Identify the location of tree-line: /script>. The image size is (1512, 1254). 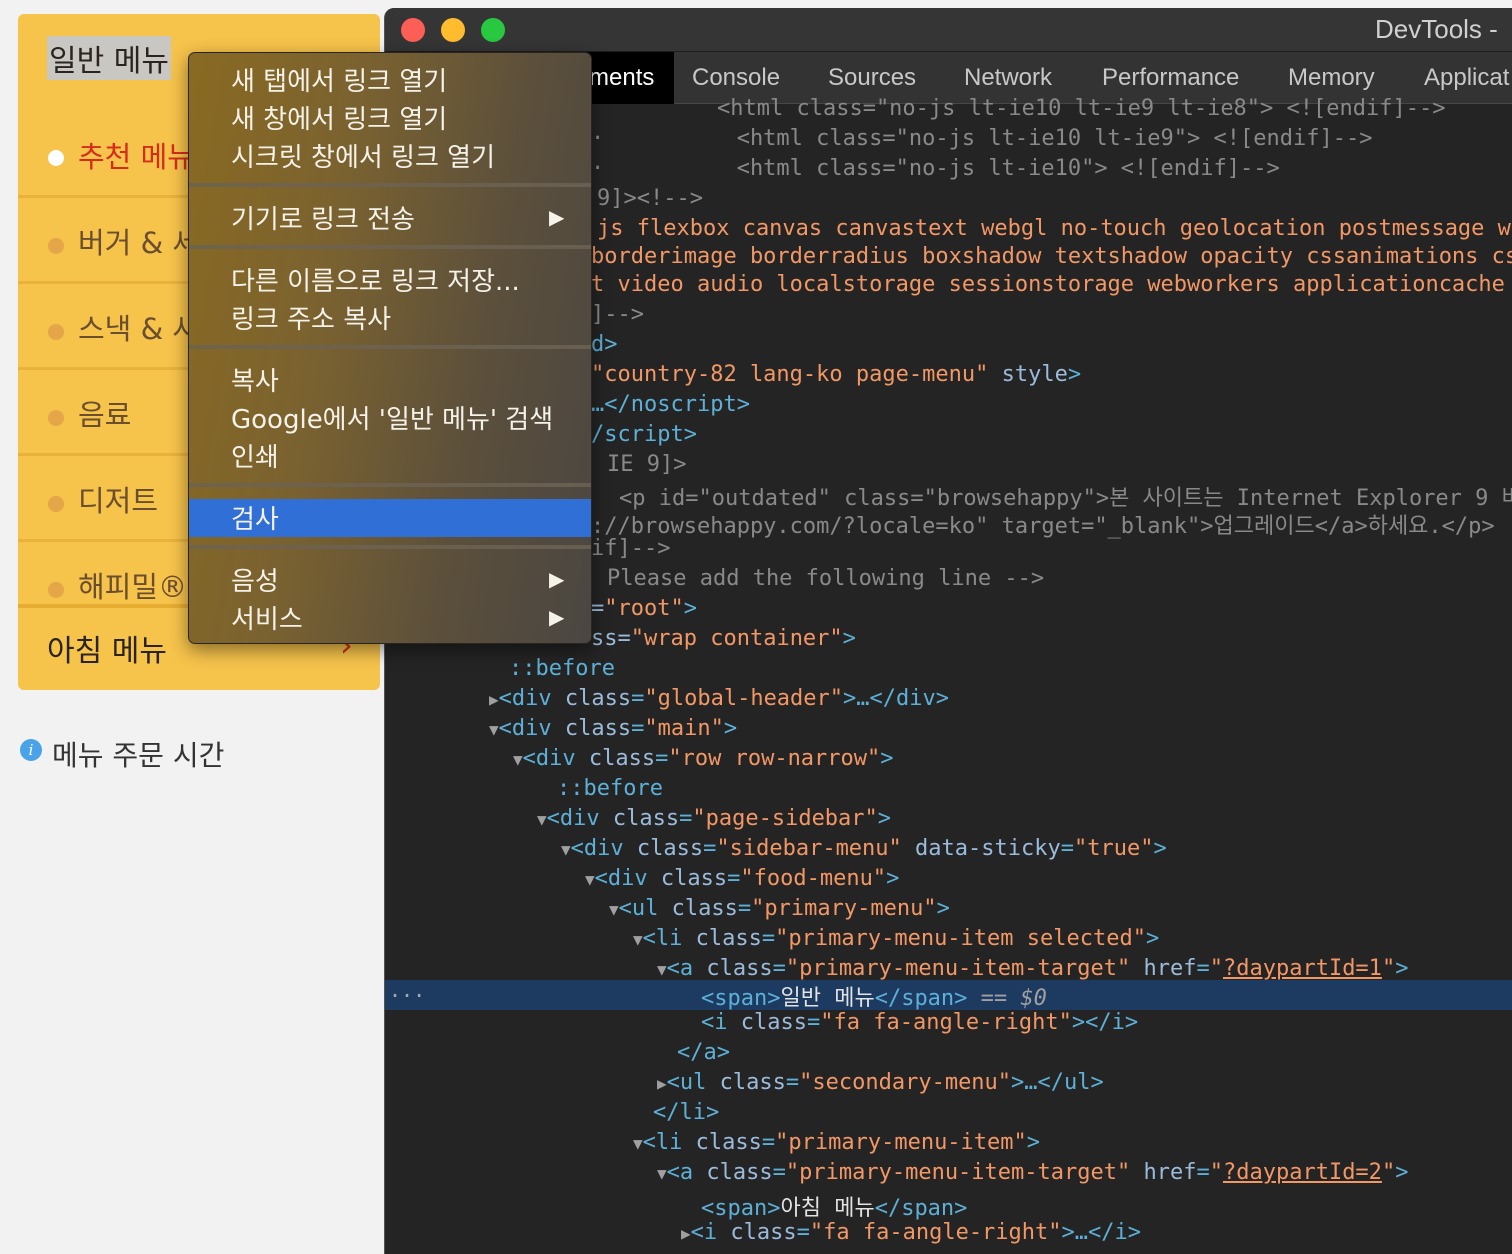
(644, 437).